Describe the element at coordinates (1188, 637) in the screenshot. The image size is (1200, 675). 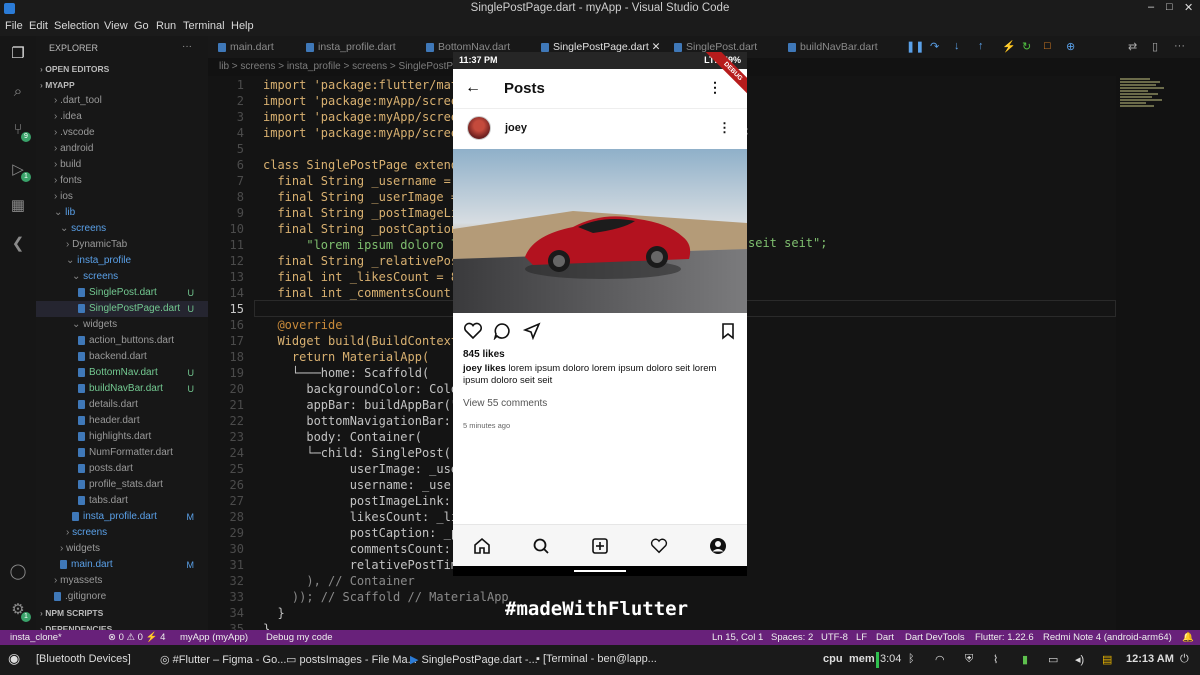
I see `notifications-icon: 🔔` at that location.